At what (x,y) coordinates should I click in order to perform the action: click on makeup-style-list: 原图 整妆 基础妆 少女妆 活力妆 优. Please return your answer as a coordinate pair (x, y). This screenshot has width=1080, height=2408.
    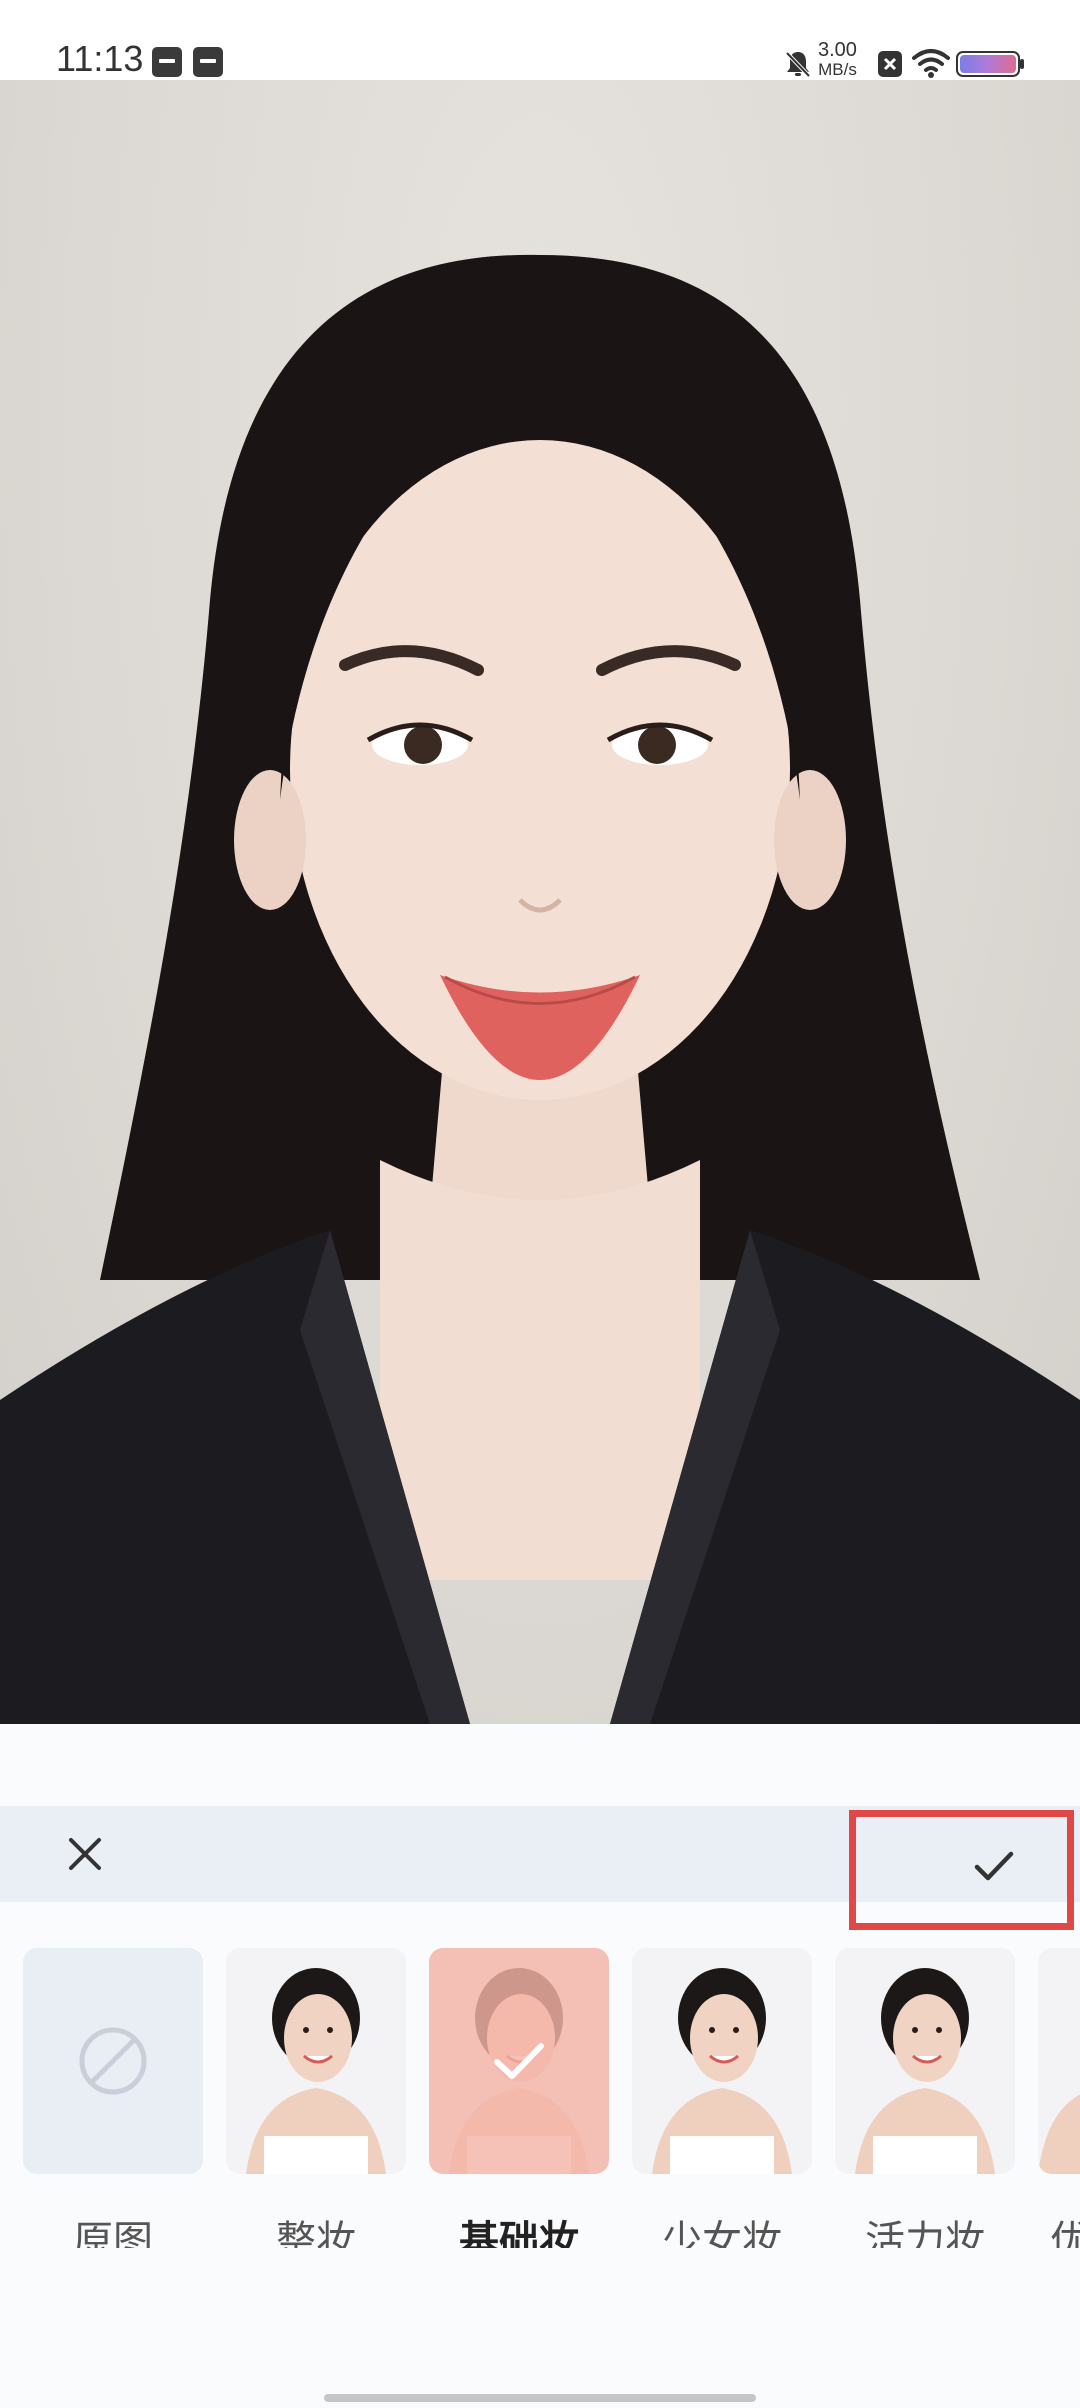
    Looking at the image, I should click on (540, 2098).